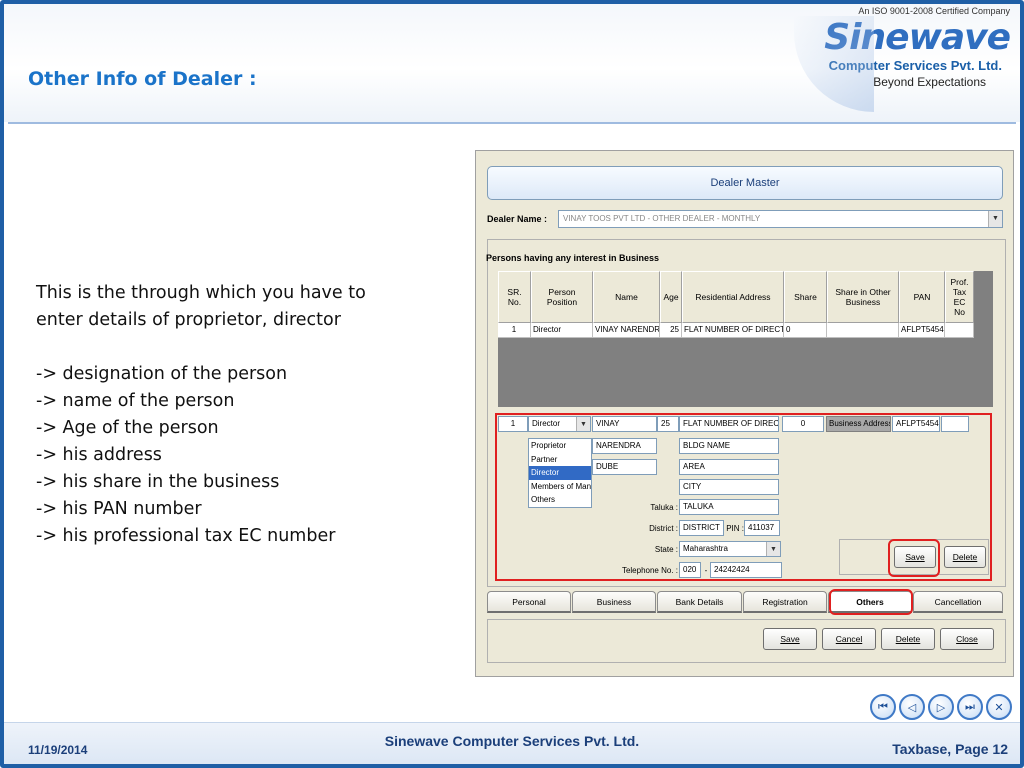  What do you see at coordinates (560, 446) in the screenshot?
I see `list-item: Proprietor` at bounding box center [560, 446].